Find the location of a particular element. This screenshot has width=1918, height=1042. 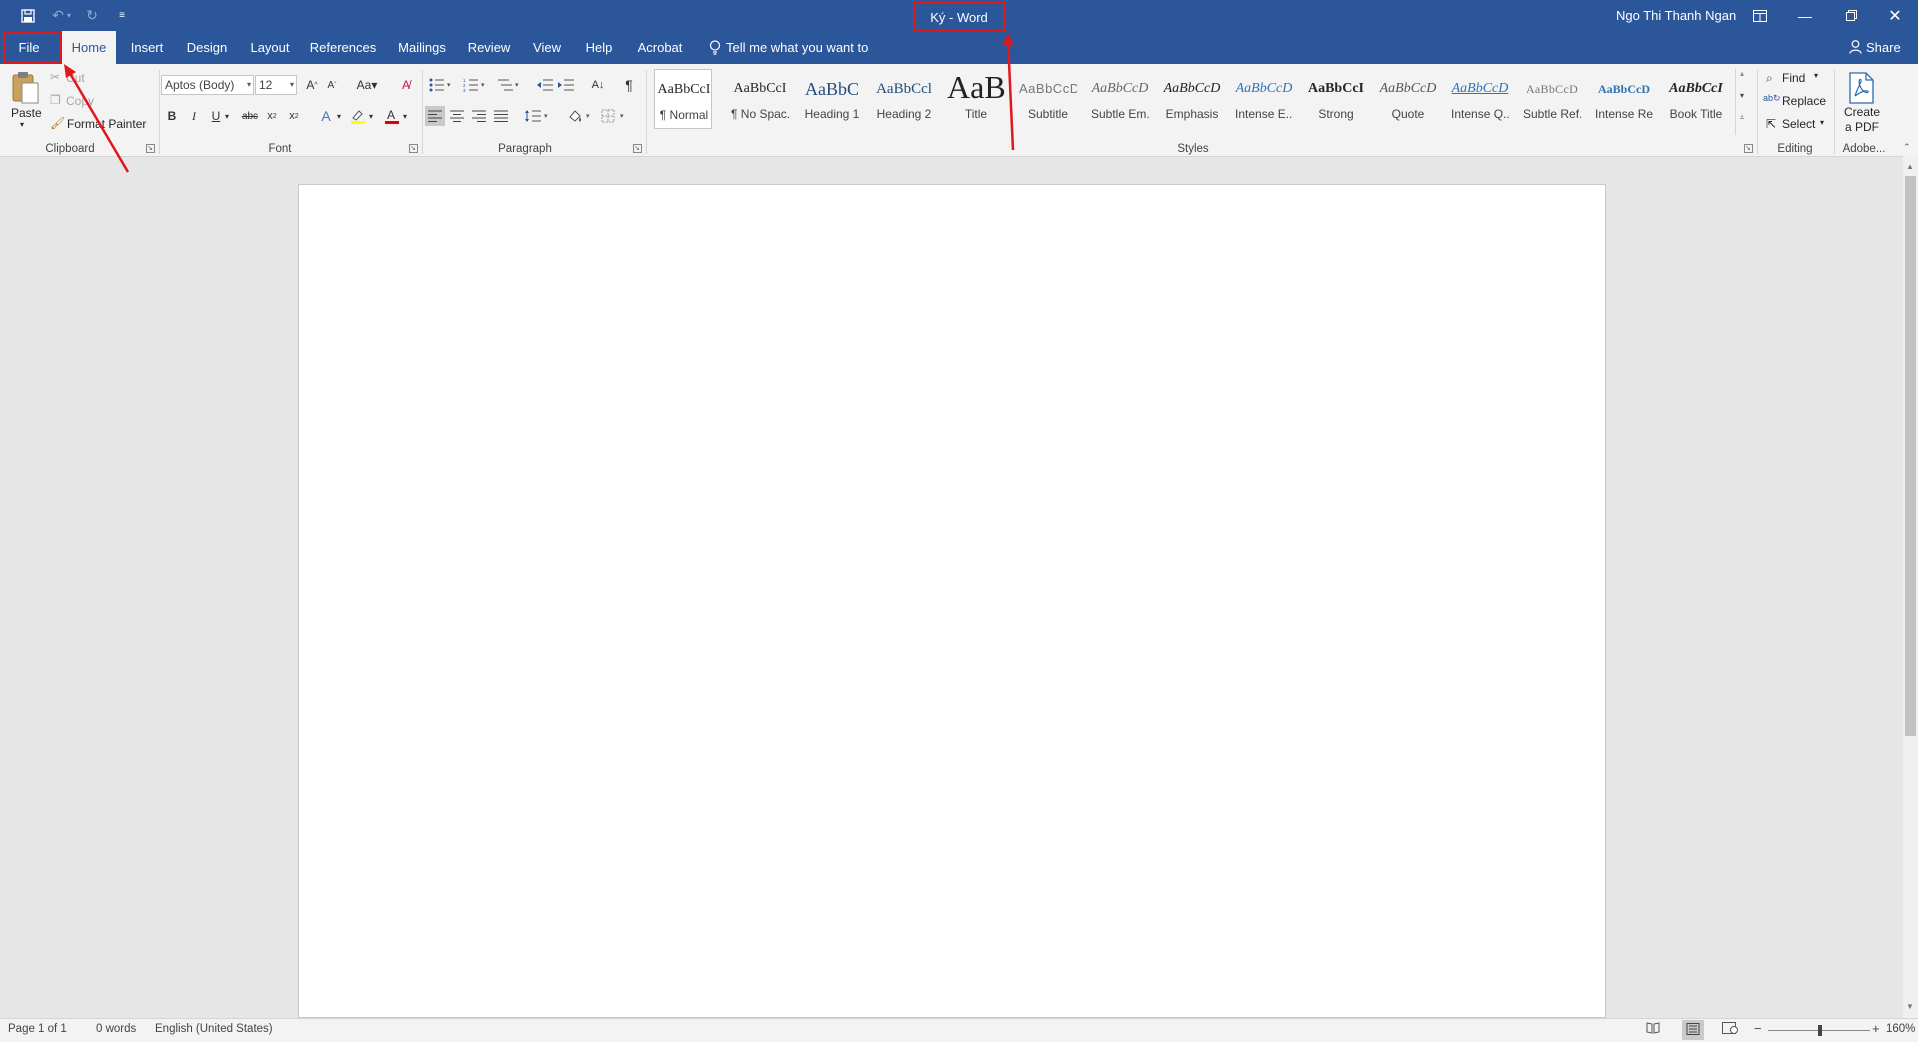

create-pdf-button: Create is located at coordinates (1862, 112).